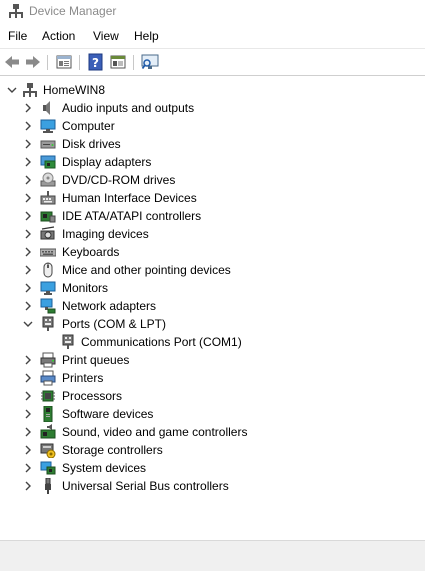  Describe the element at coordinates (108, 414) in the screenshot. I see `tree-category-label: Software devices` at that location.